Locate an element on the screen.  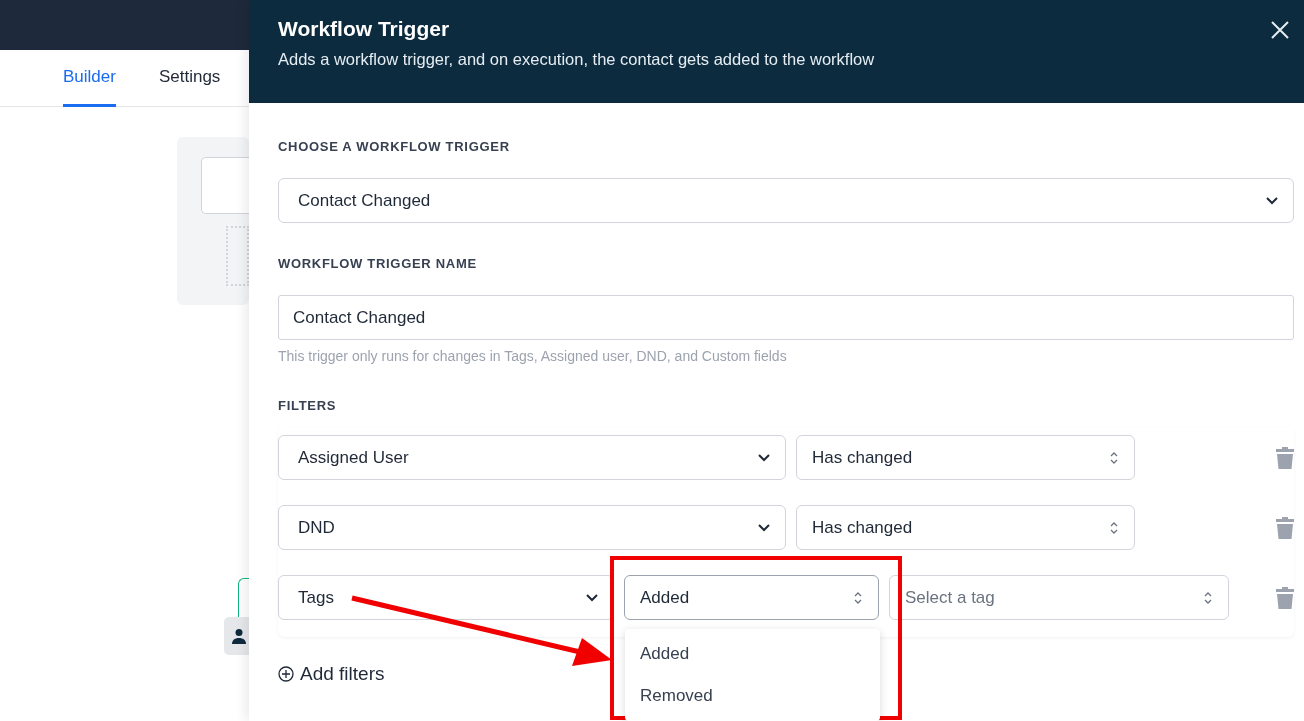
field-label: WORKFLOW TRIGGER NAME is located at coordinates (377, 263).